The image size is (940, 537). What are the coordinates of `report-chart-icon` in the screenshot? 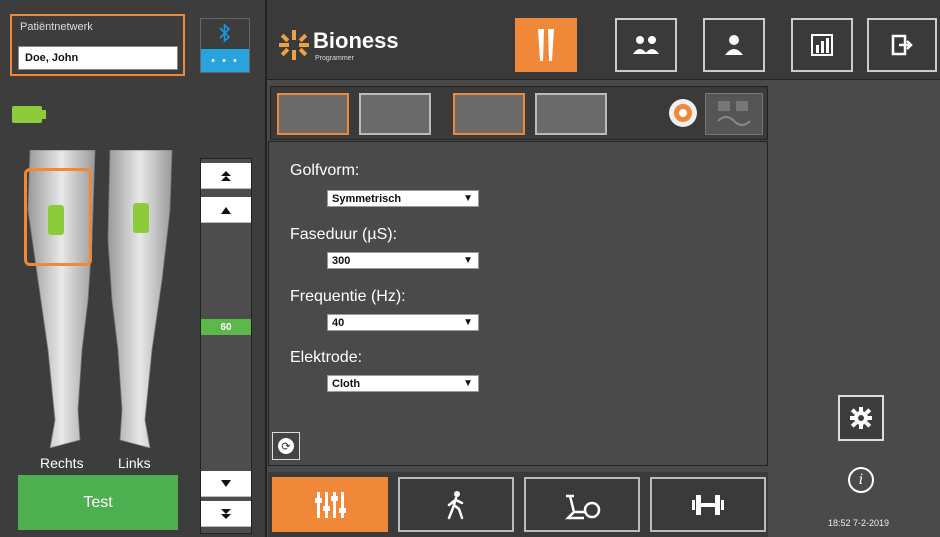 It's located at (822, 45).